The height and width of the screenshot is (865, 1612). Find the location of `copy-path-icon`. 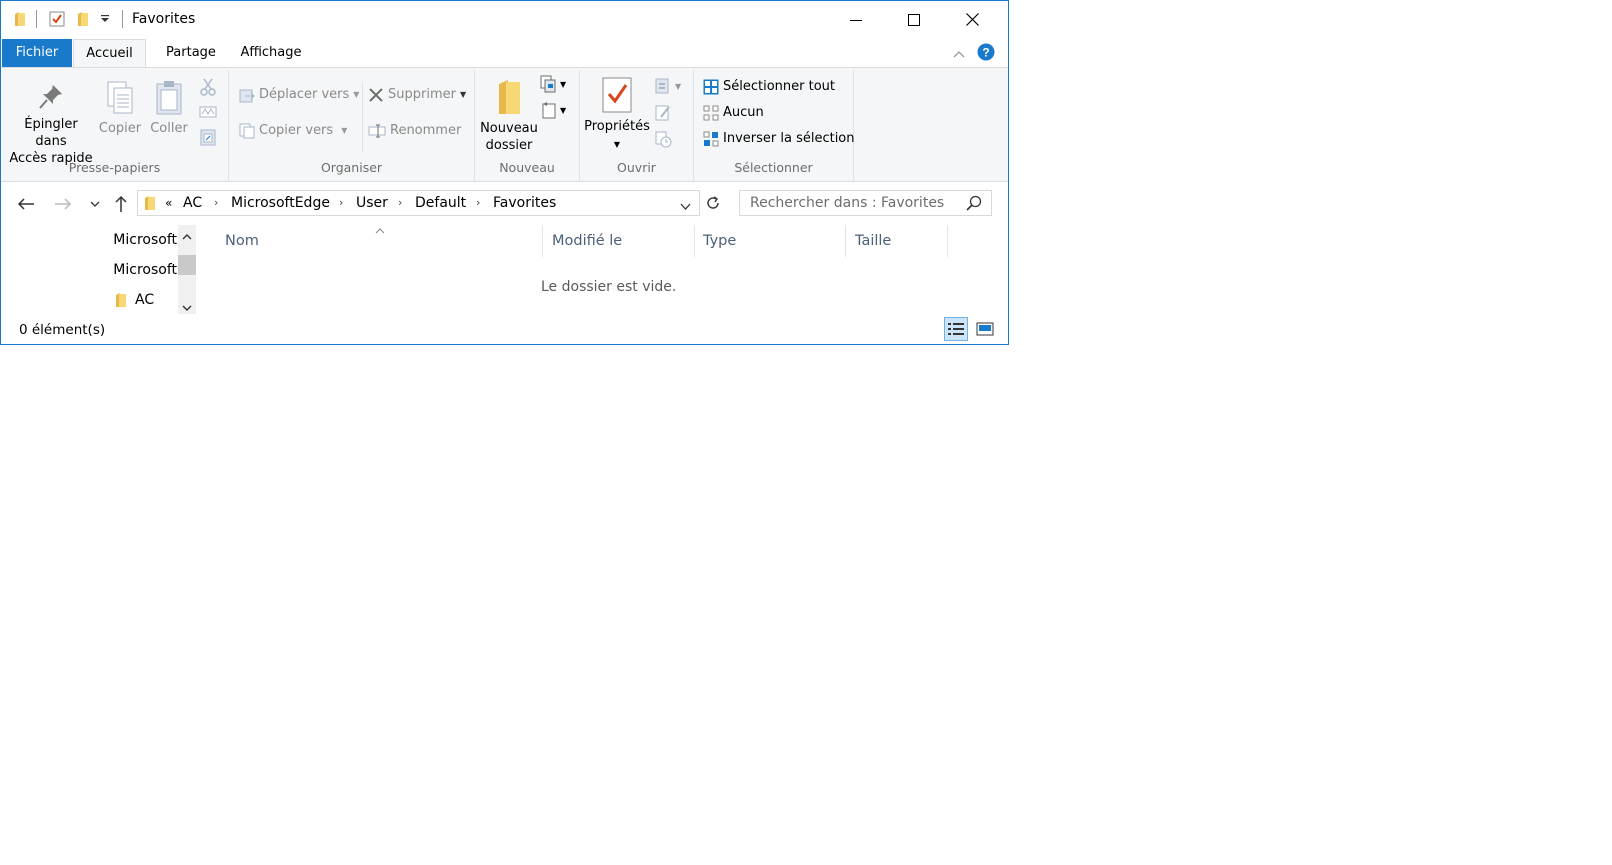

copy-path-icon is located at coordinates (208, 114).